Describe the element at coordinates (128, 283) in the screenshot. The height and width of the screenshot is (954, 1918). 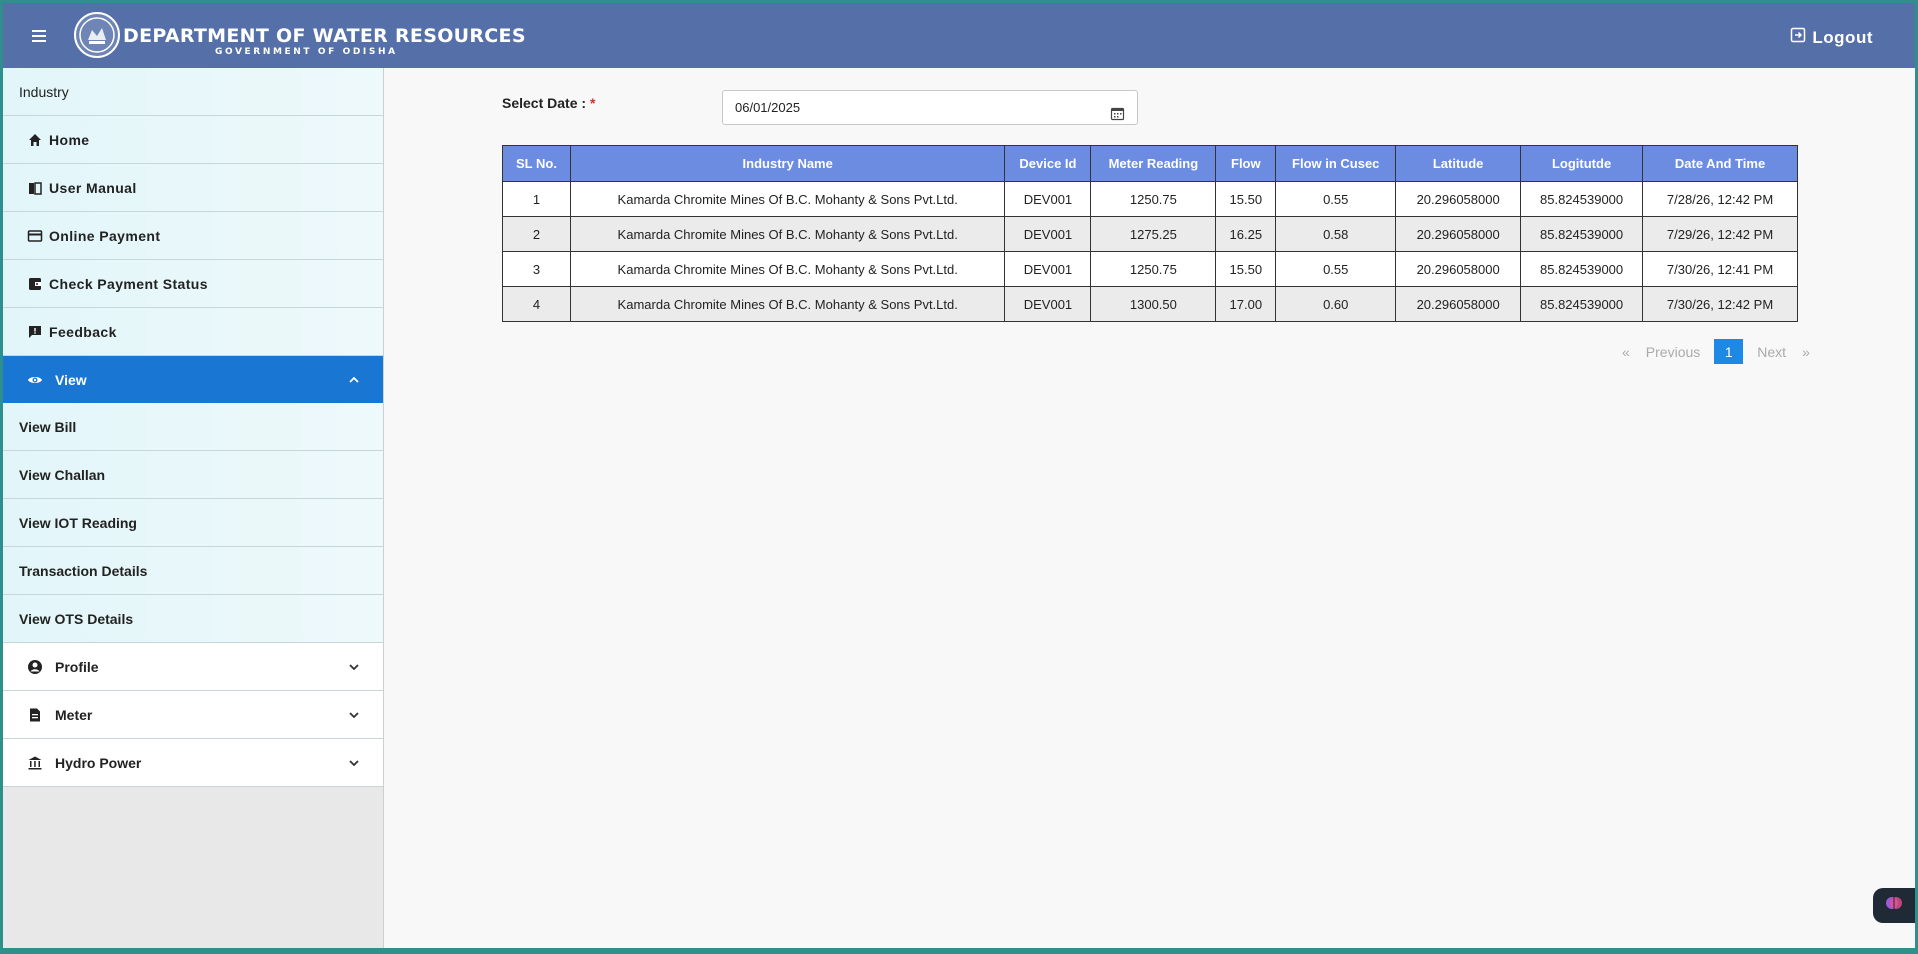
I see `sidebar-item-label: Check Payment Status` at that location.